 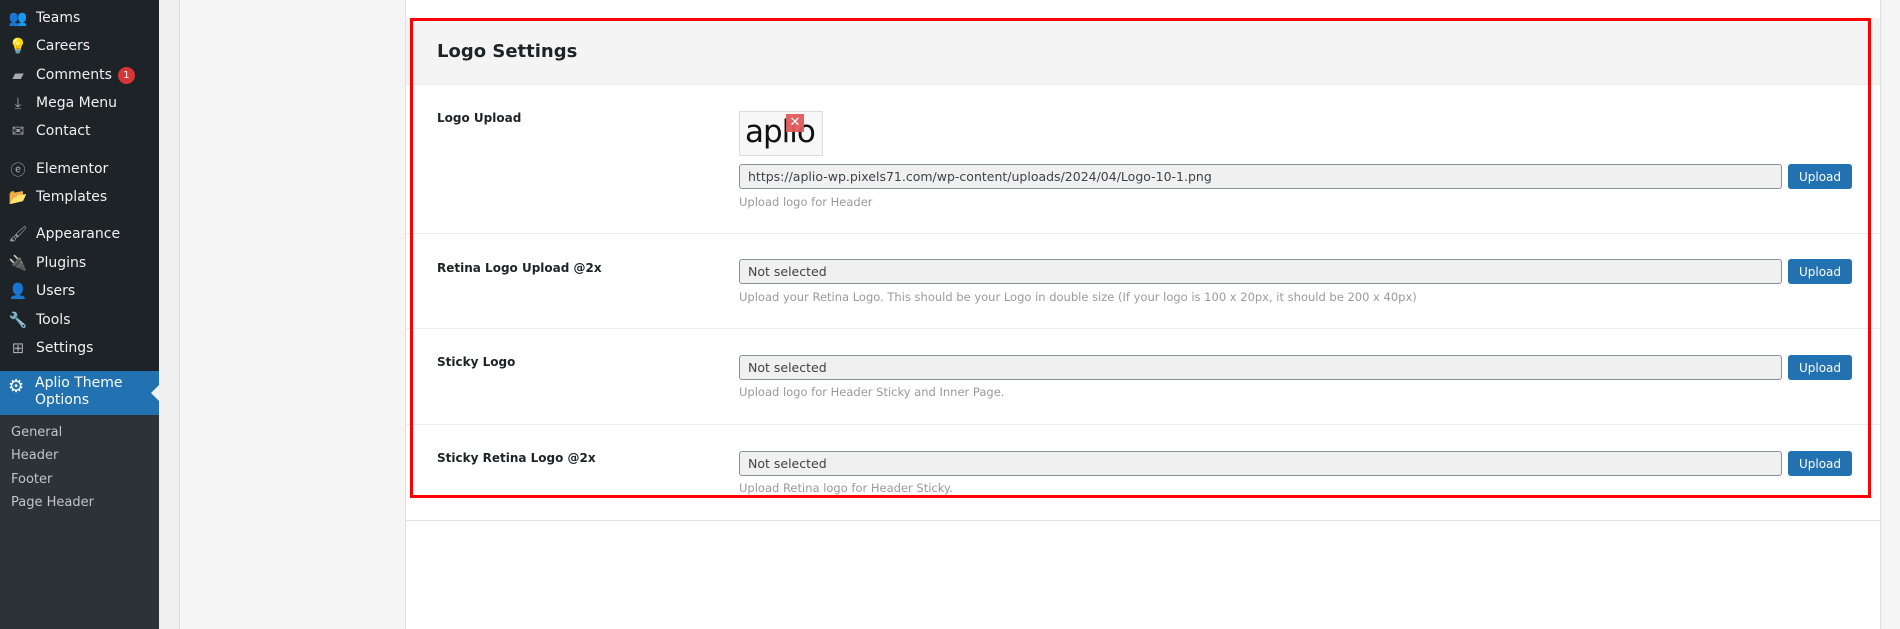 What do you see at coordinates (1820, 463) in the screenshot?
I see `upload-sticky-retina-logo-button: Upload` at bounding box center [1820, 463].